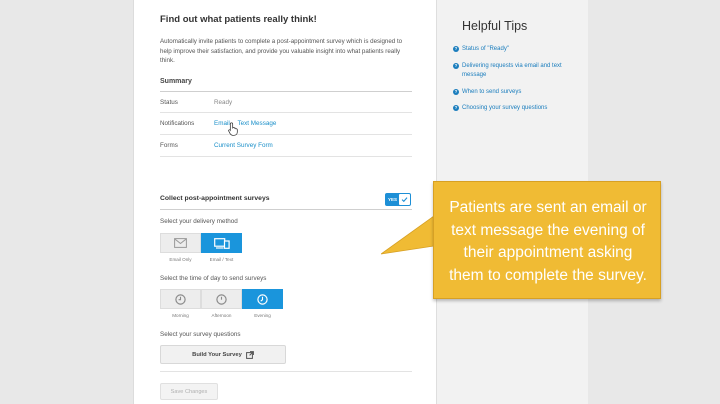  Describe the element at coordinates (213, 278) in the screenshot. I see `time-of-day-question: Select the time of day to send surveys` at that location.